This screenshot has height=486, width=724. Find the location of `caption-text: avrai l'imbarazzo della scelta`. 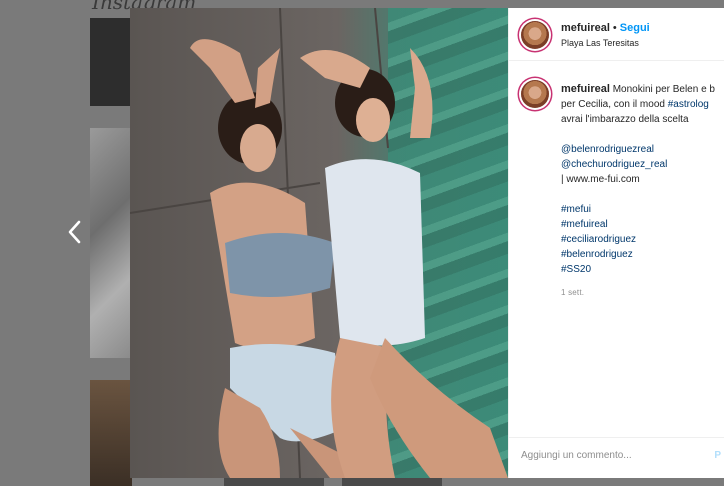

caption-text: avrai l'imbarazzo della scelta is located at coordinates (625, 119).